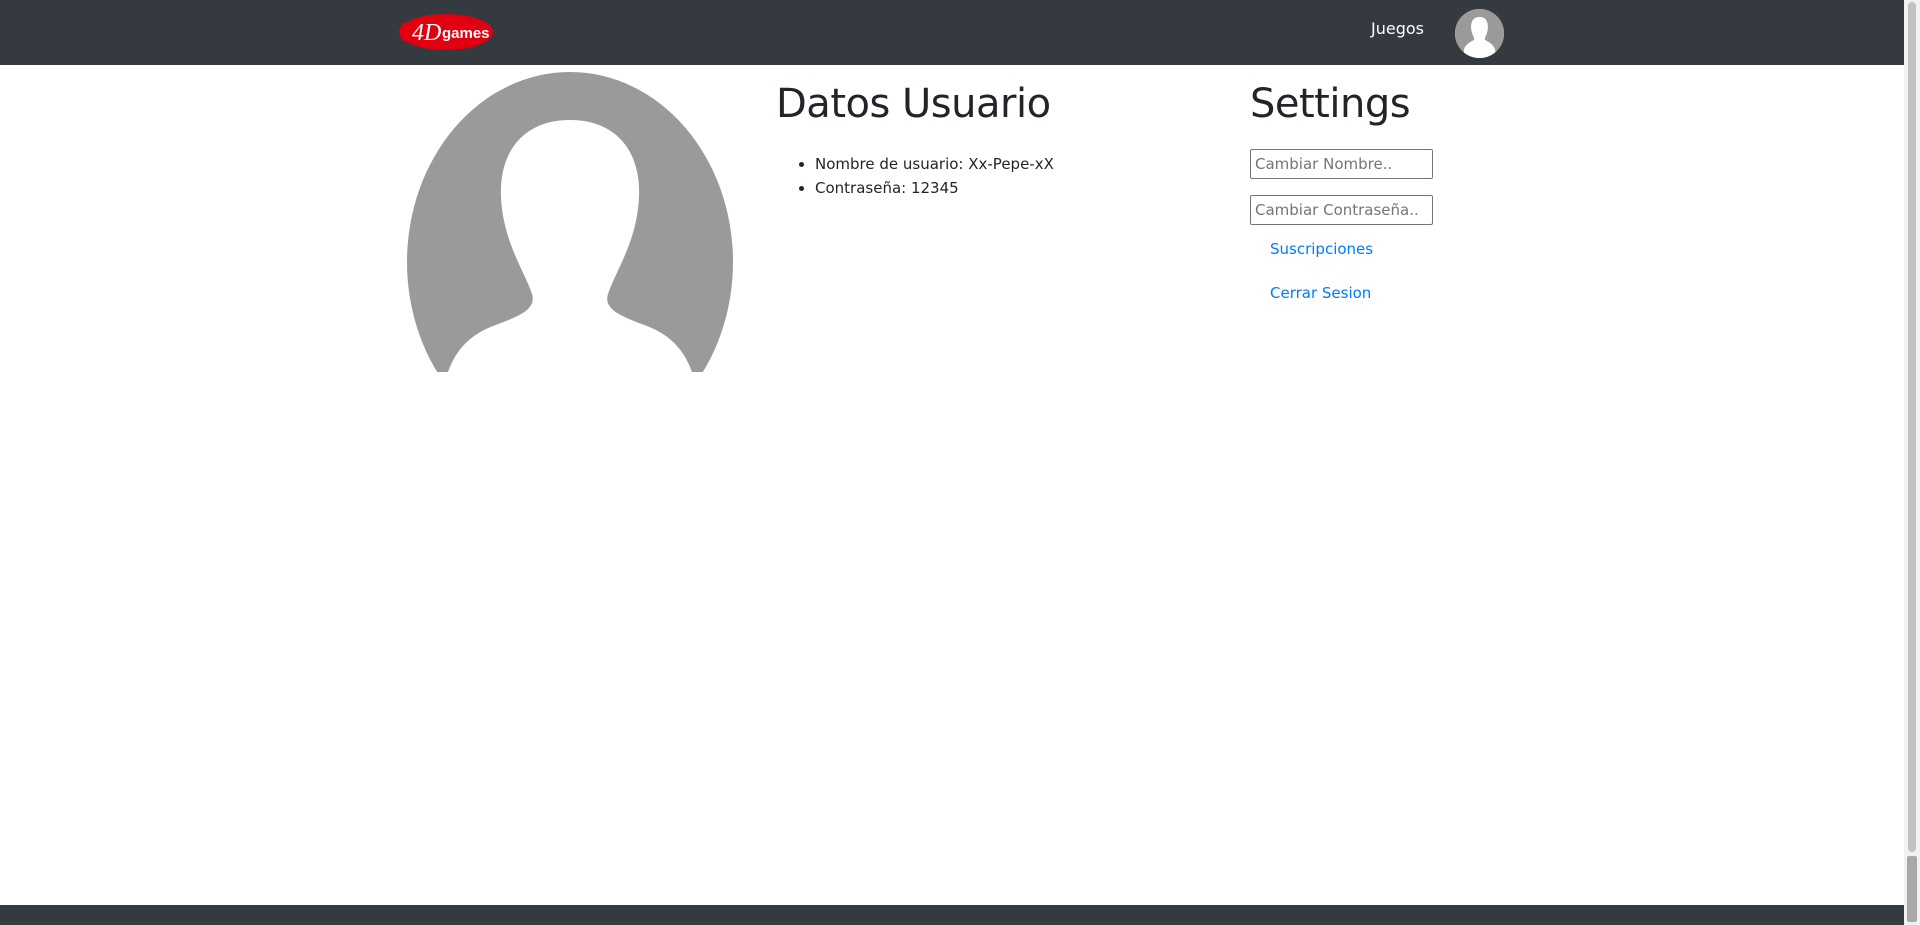 Image resolution: width=1920 pixels, height=925 pixels. I want to click on change-name-input, so click(1341, 164).